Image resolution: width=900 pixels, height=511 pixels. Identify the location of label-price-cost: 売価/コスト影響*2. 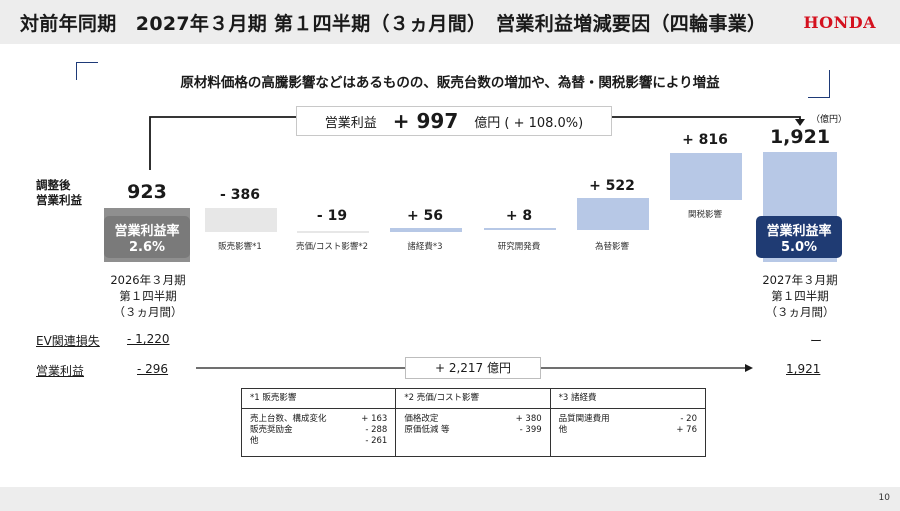
(332, 247).